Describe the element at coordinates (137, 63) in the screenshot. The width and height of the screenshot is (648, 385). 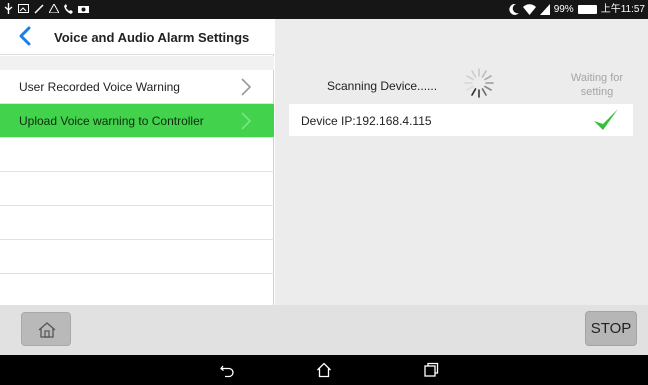
I see `section-spacer` at that location.